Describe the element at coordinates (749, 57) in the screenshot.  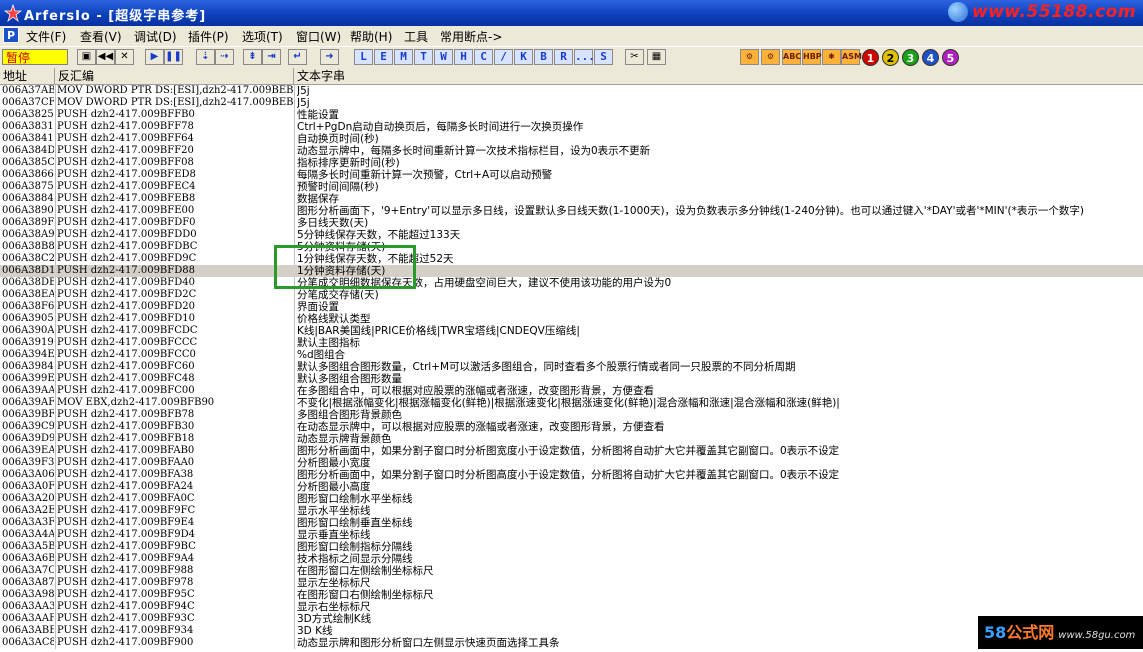
I see `plugin-icon-1: ⚙` at that location.